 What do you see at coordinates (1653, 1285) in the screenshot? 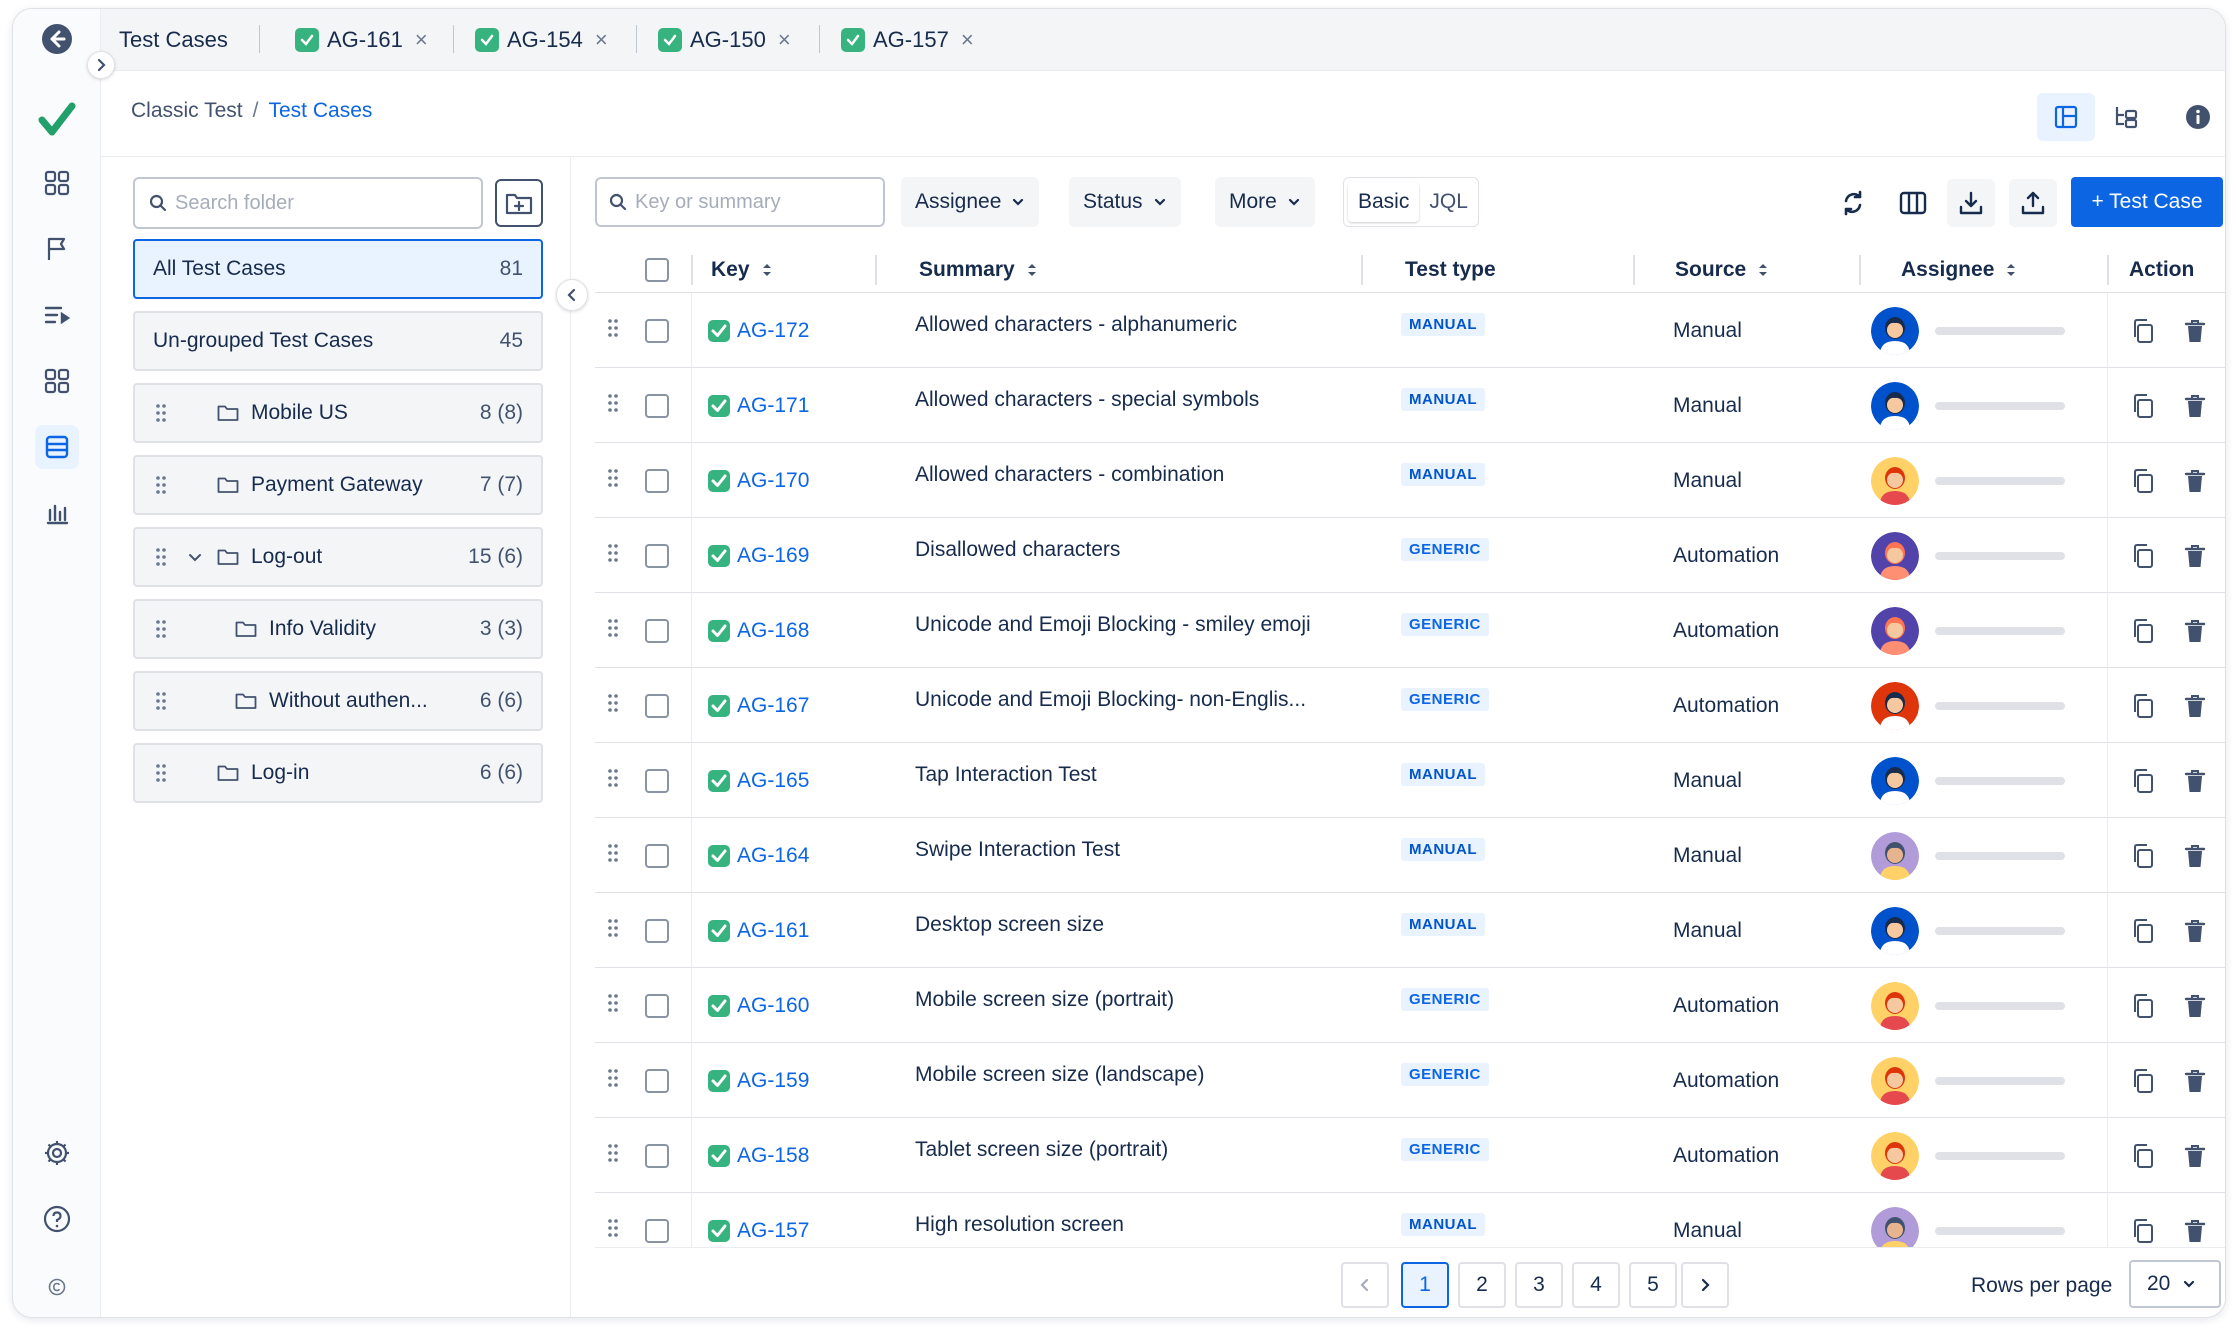
I see `page-button: 5` at bounding box center [1653, 1285].